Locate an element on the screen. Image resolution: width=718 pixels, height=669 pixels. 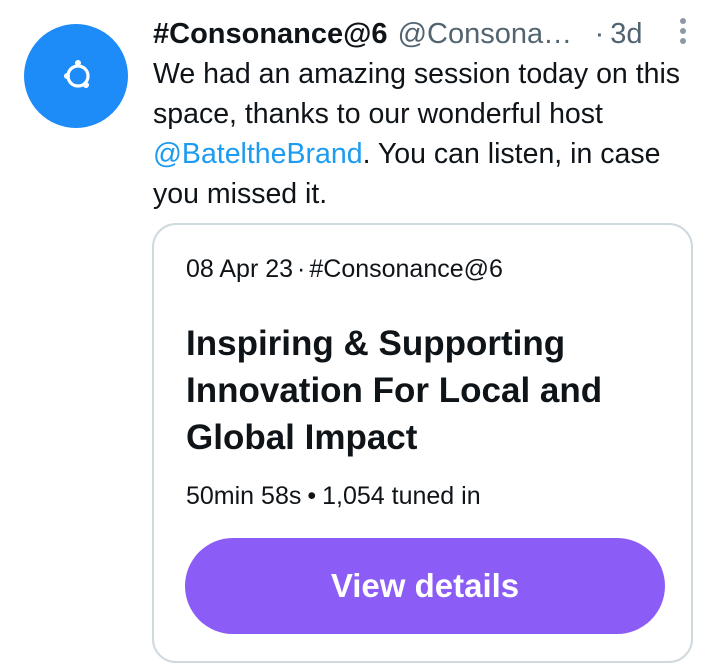
view-details-button: View details is located at coordinates (425, 586).